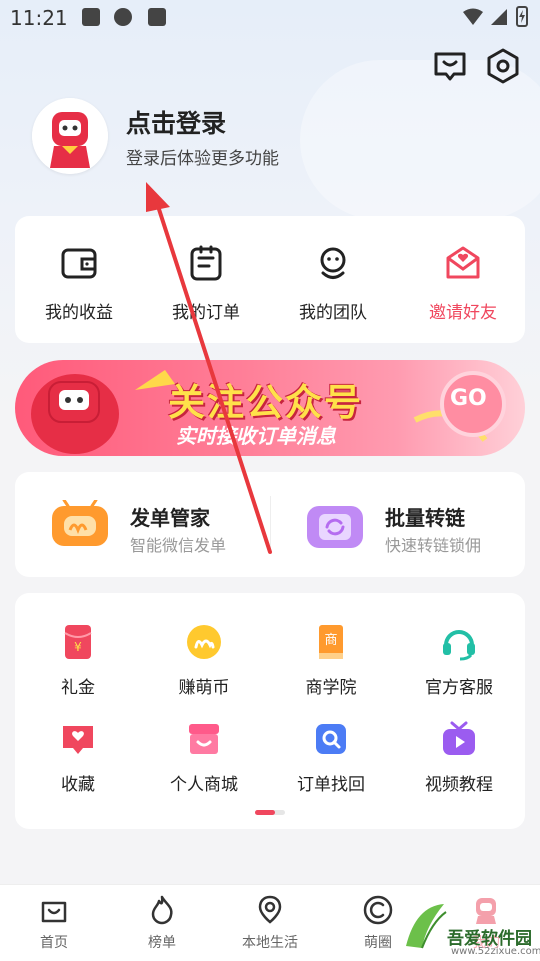 The width and height of the screenshot is (540, 961). I want to click on heart-icon, so click(78, 740).